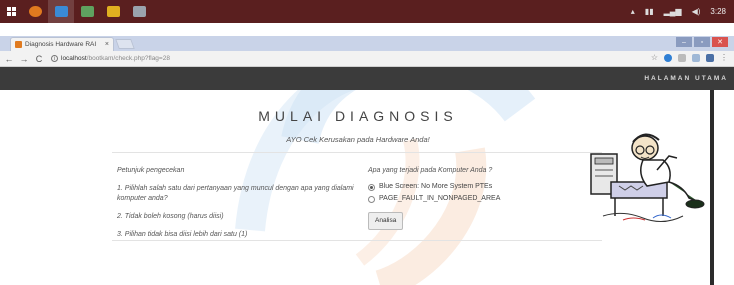 The width and height of the screenshot is (734, 285). I want to click on reload-button: C, so click(39, 59).